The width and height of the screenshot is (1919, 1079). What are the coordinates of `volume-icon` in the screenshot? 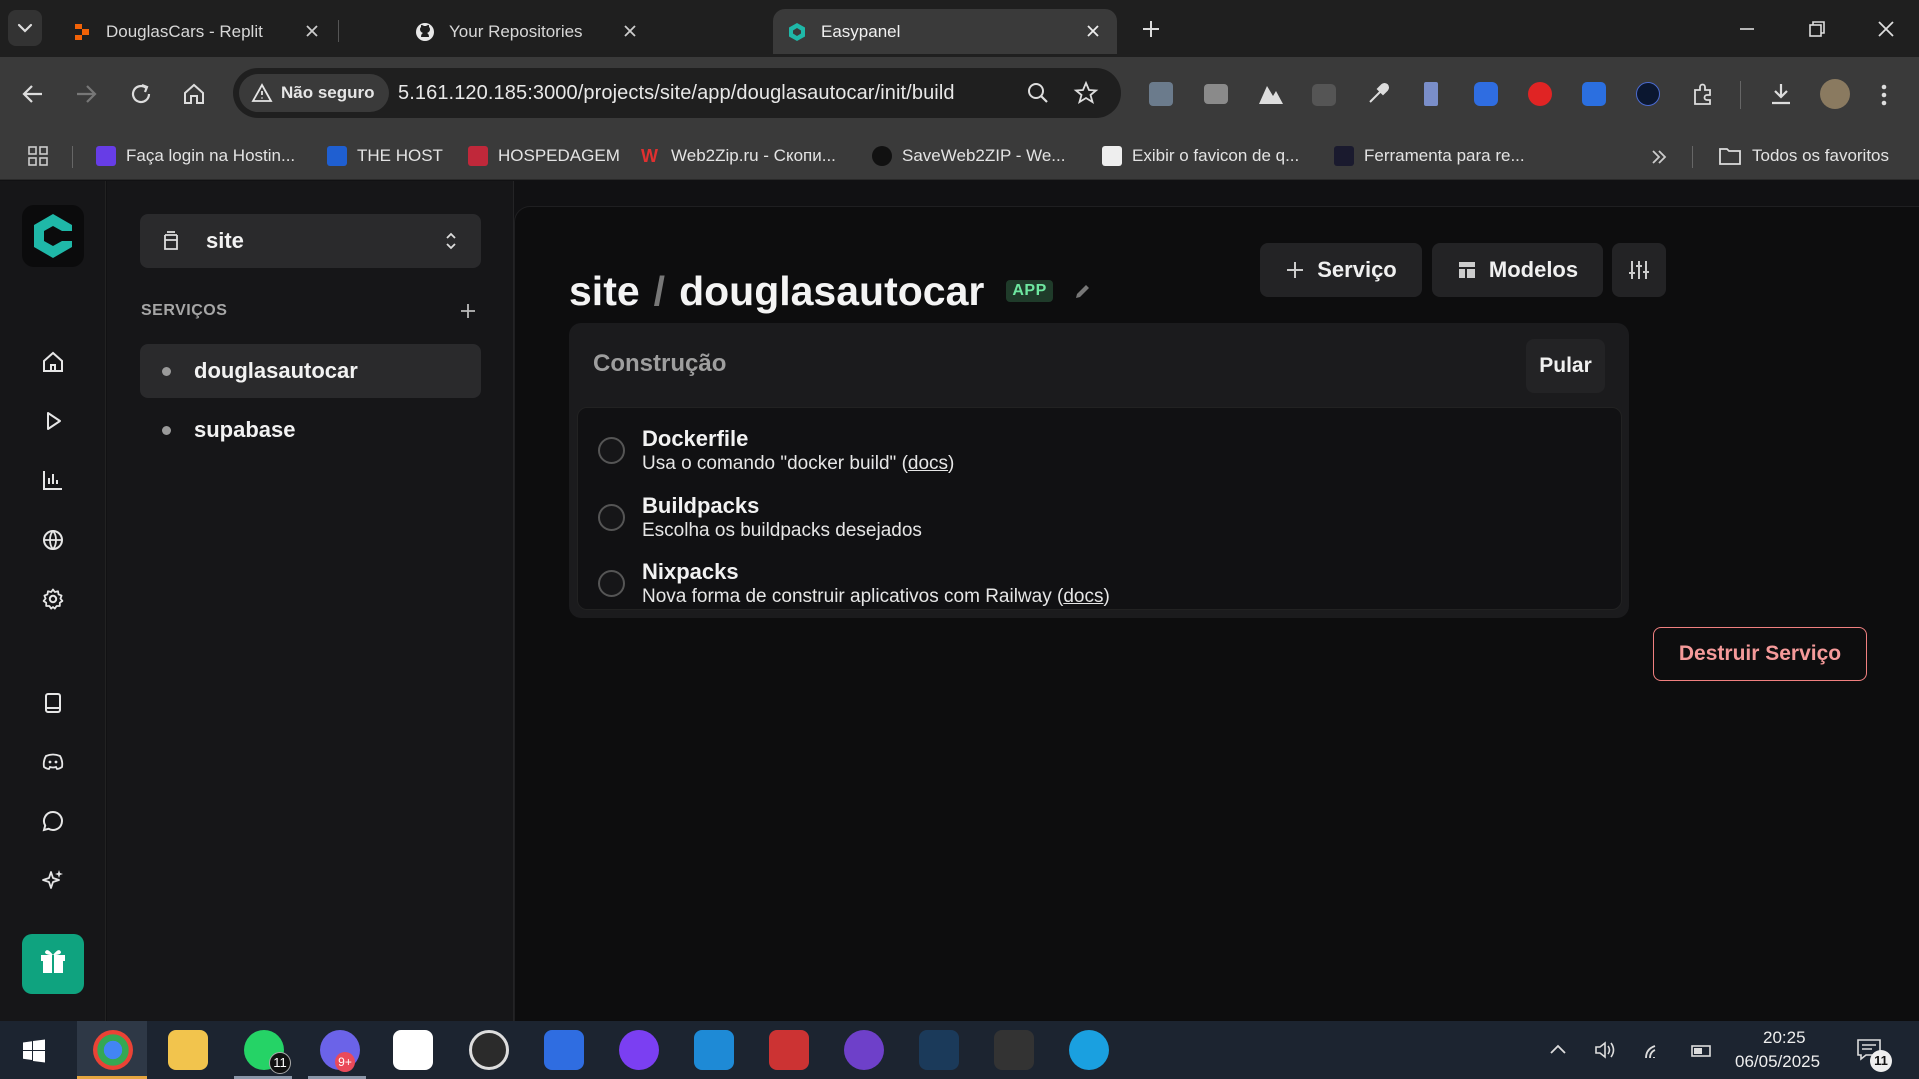 It's located at (1605, 1050).